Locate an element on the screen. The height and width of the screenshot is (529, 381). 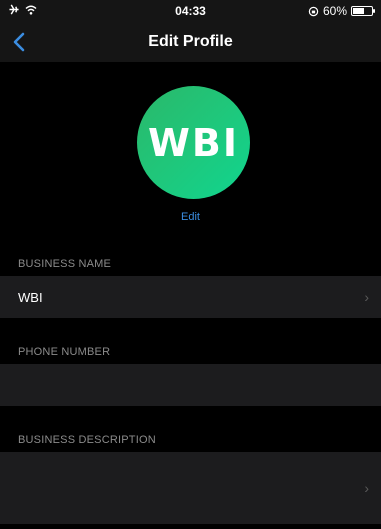
status-bar: 04:33 60% is located at coordinates (190, 11).